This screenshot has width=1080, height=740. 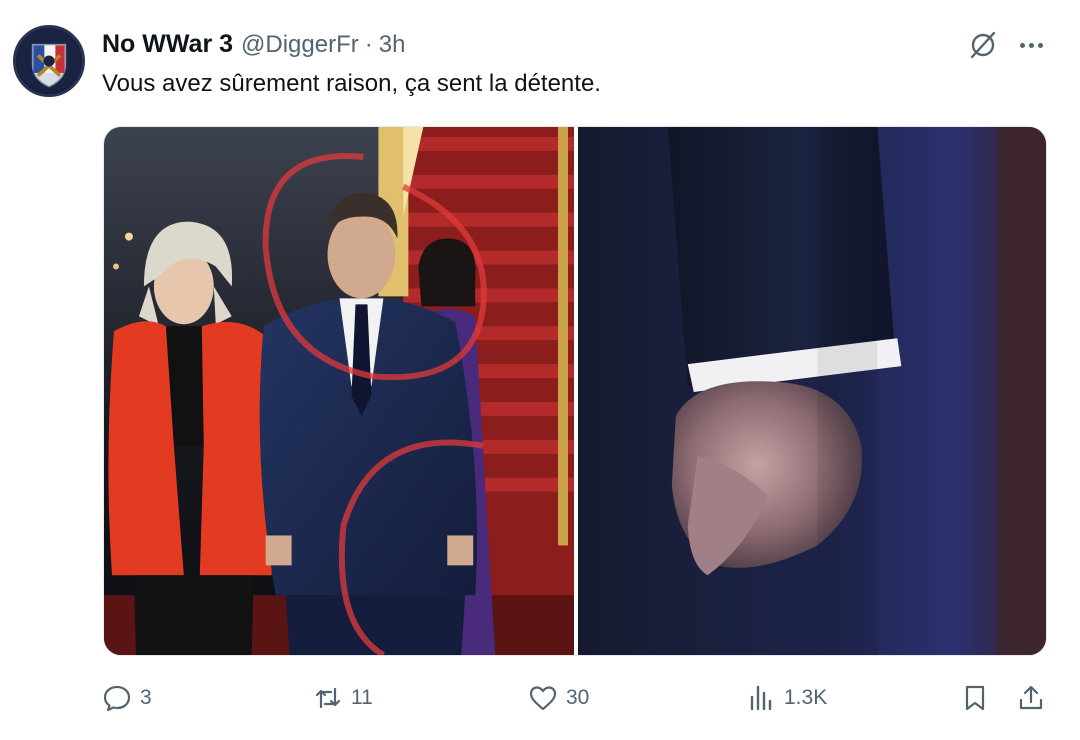 I want to click on views-count: 1.3K, so click(x=806, y=697).